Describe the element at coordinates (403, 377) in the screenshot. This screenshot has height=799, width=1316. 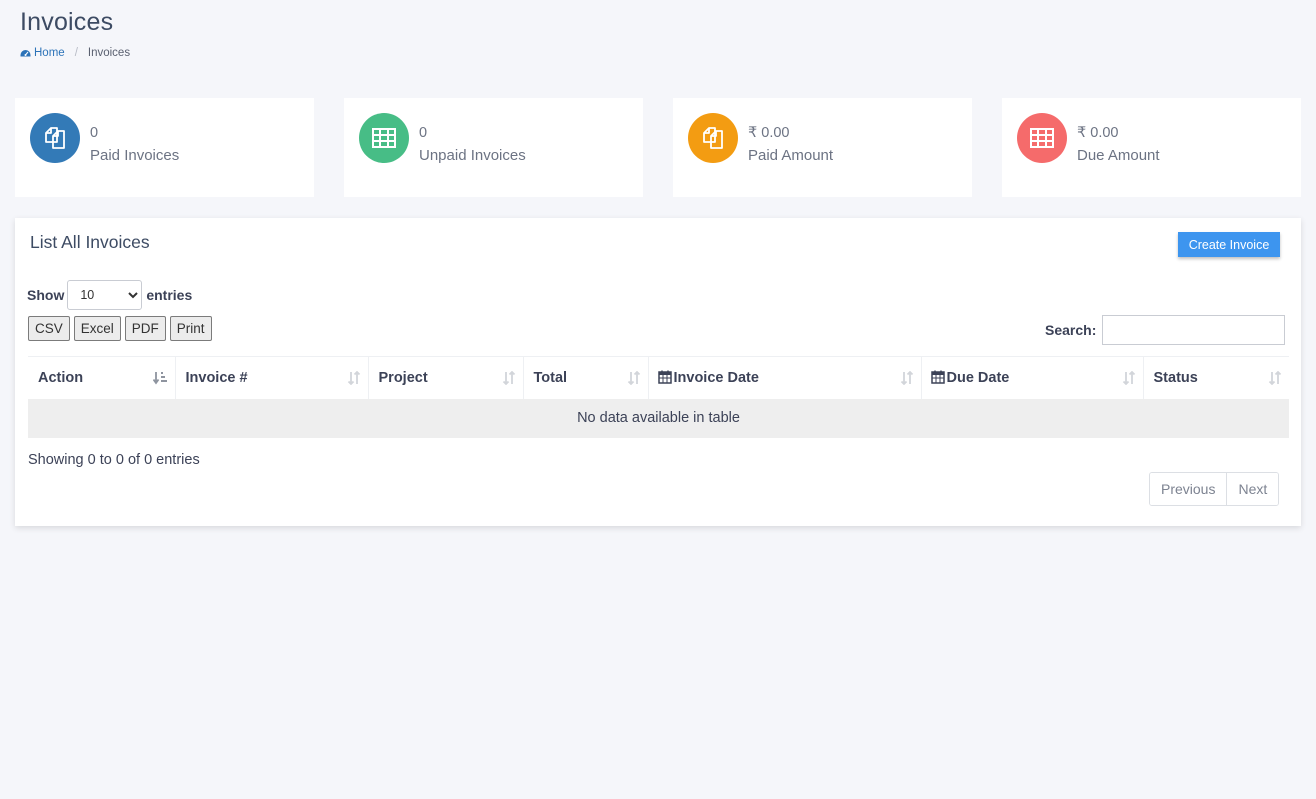
I see `column-header-label: Project` at that location.